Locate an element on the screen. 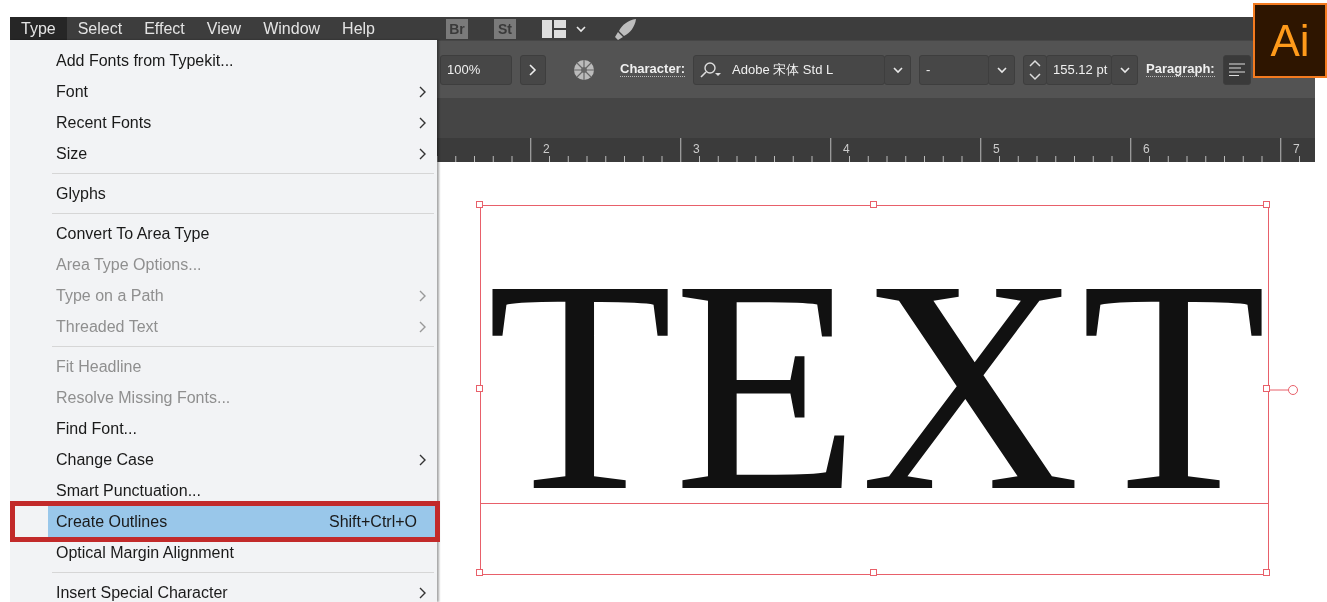 Image resolution: width=1327 pixels, height=602 pixels. menu-bar-item: Select is located at coordinates (100, 28).